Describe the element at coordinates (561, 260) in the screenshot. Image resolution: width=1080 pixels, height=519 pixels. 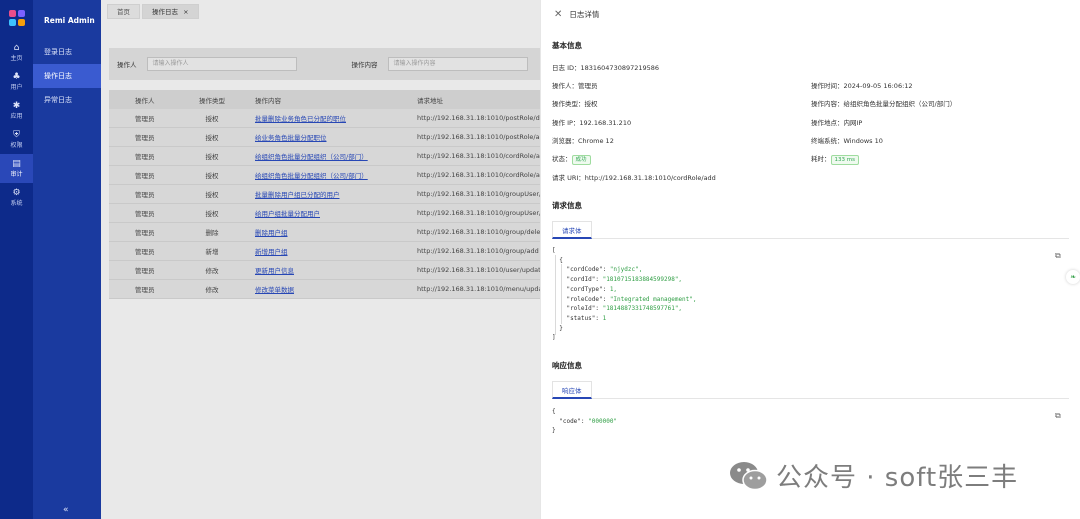
I see `json-token: {` at that location.